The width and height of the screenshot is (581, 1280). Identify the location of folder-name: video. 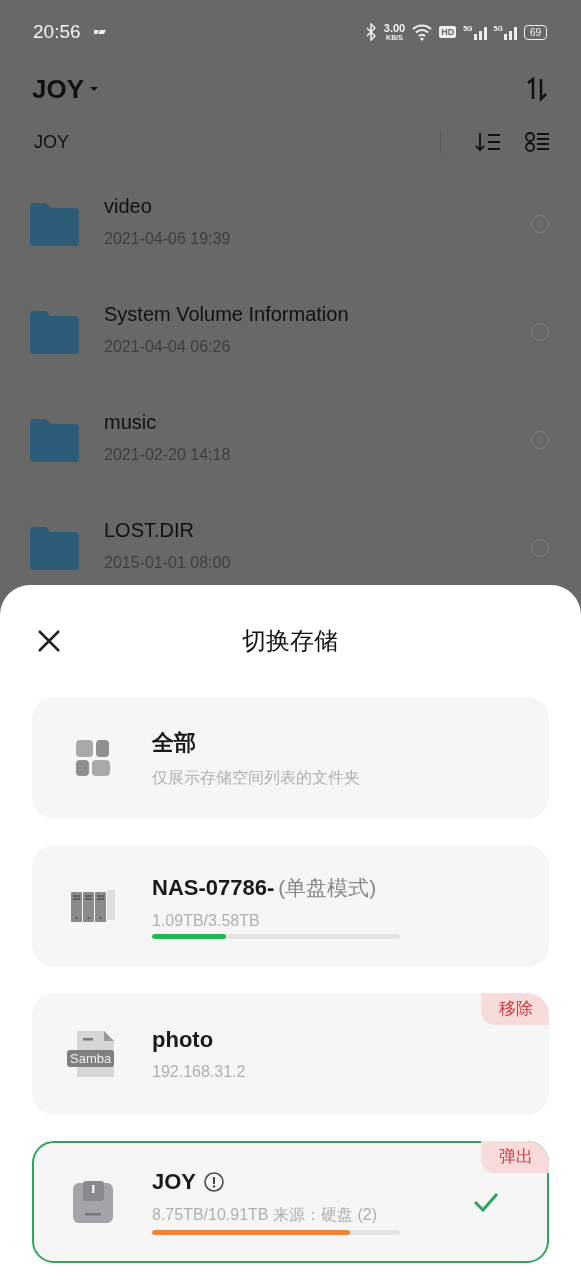
(128, 206).